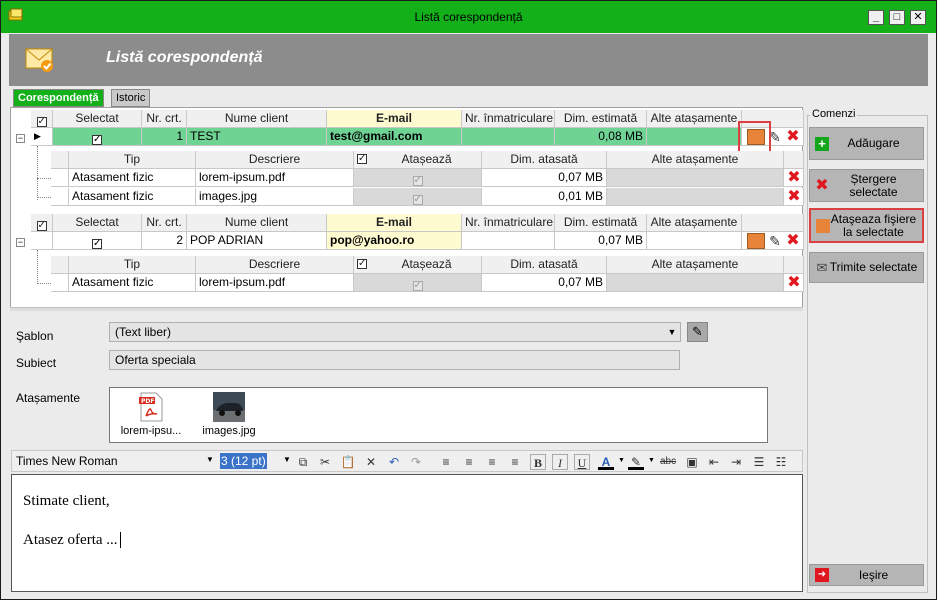 This screenshot has height=600, width=937. Describe the element at coordinates (621, 460) in the screenshot. I see `font-color-dropdown-icon: ▼` at that location.